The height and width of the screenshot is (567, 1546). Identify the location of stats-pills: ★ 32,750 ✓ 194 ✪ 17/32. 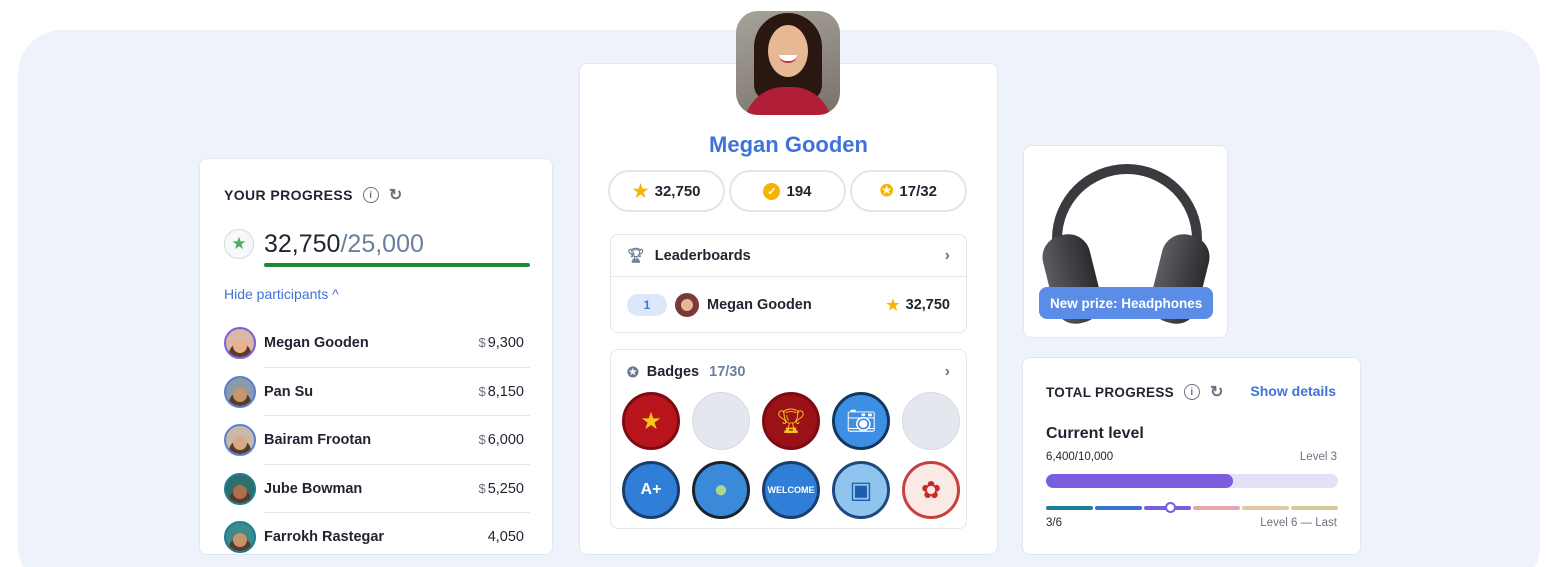
(787, 191).